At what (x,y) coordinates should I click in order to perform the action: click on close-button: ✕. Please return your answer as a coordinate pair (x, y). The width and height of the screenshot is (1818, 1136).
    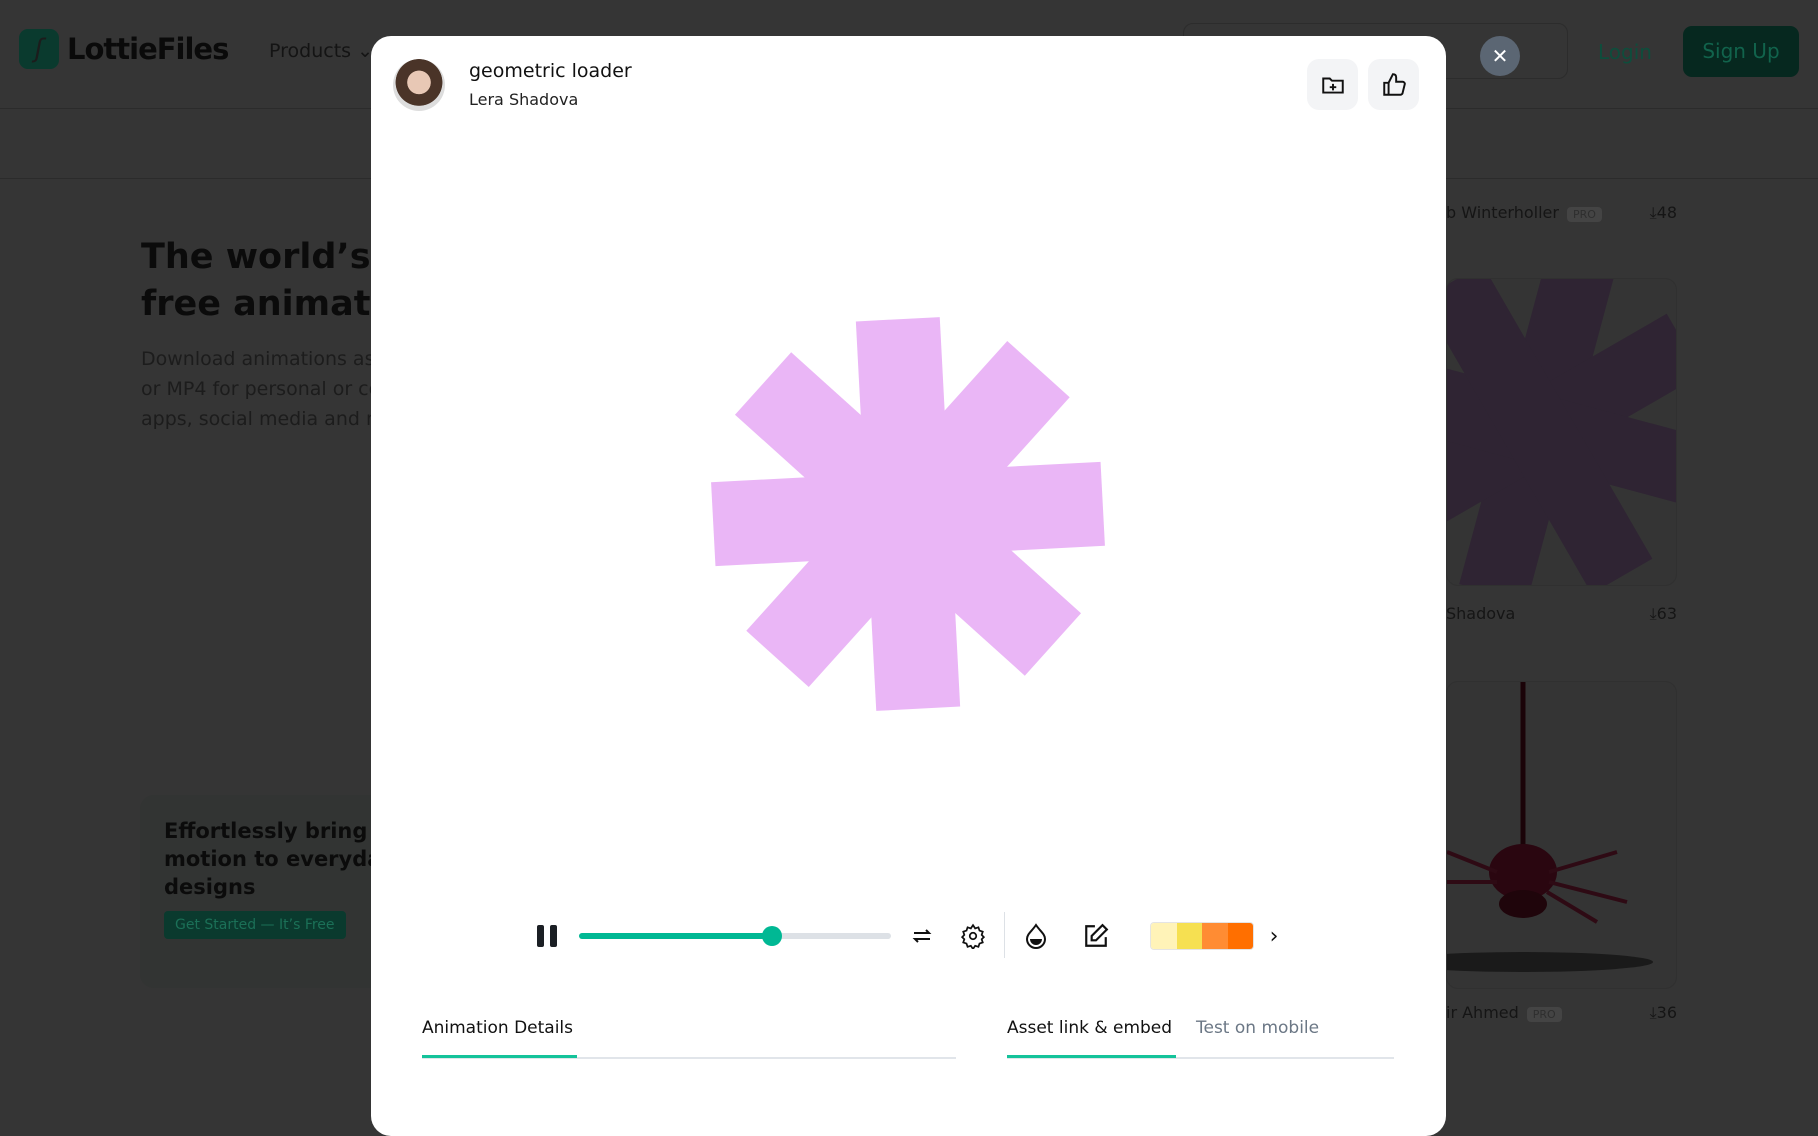
    Looking at the image, I should click on (1500, 56).